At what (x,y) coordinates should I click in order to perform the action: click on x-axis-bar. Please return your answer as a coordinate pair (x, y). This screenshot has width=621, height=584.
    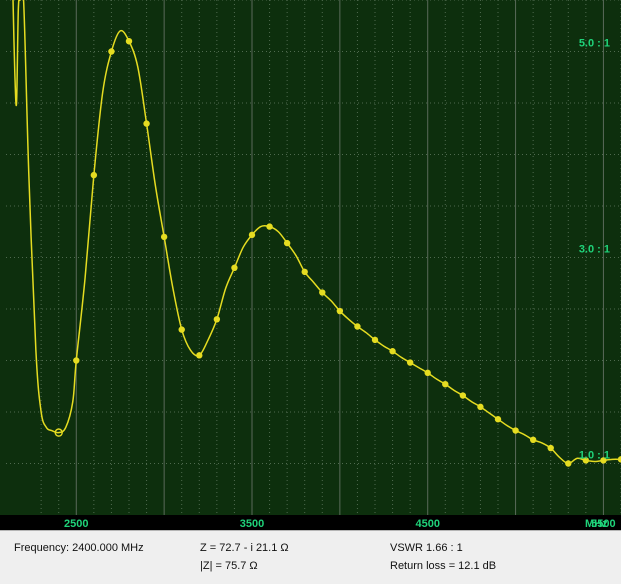
    Looking at the image, I should click on (310, 522).